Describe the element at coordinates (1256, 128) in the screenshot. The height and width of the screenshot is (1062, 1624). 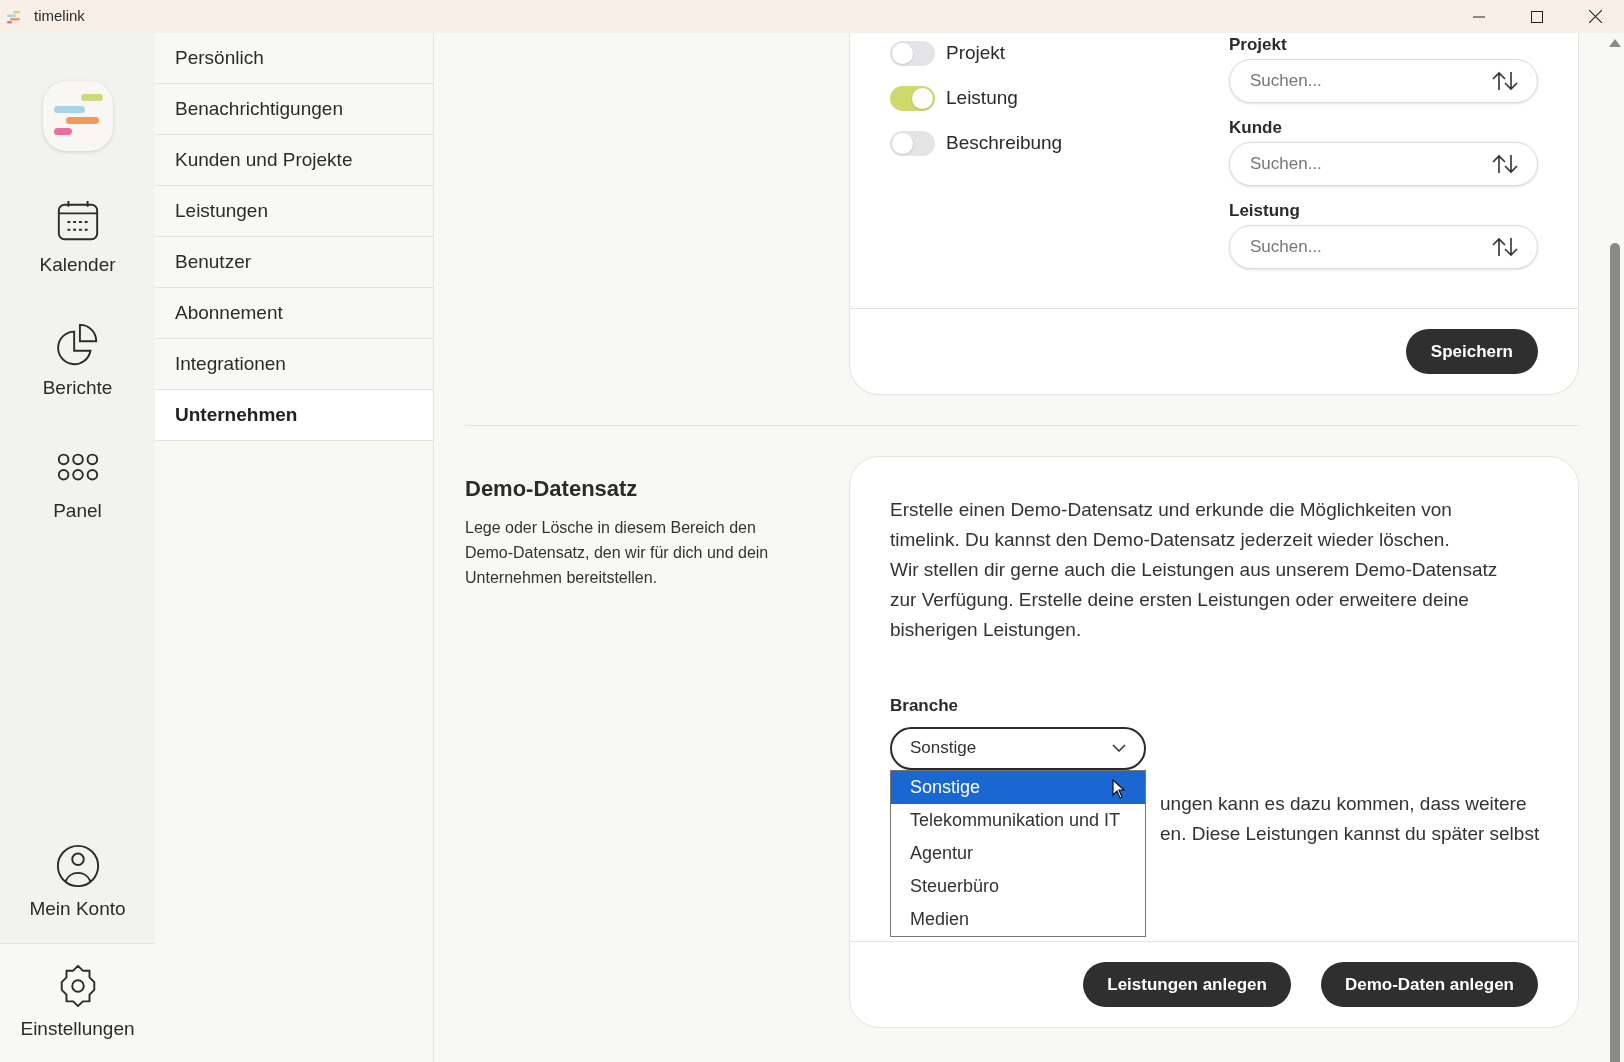
I see `field-label: Kunde` at that location.